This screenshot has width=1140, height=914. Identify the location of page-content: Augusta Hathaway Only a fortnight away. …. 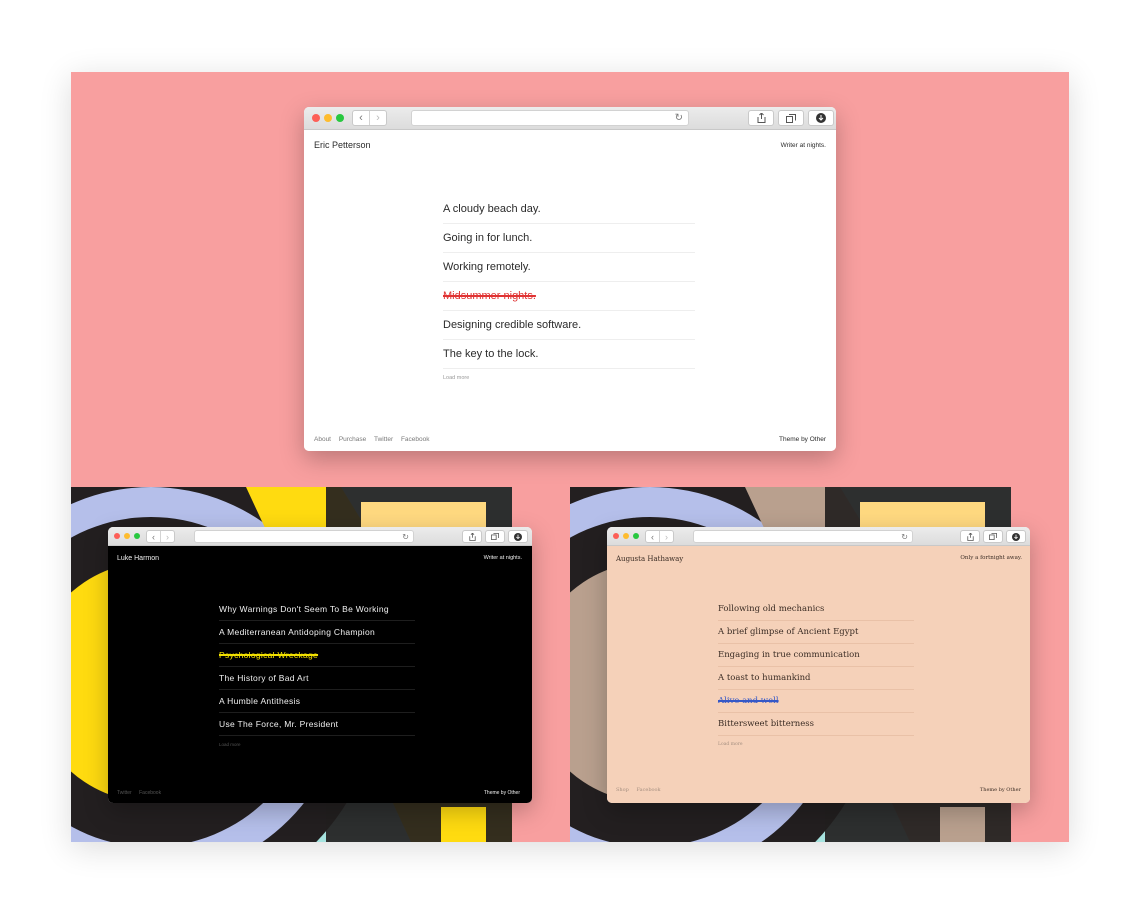
(818, 674).